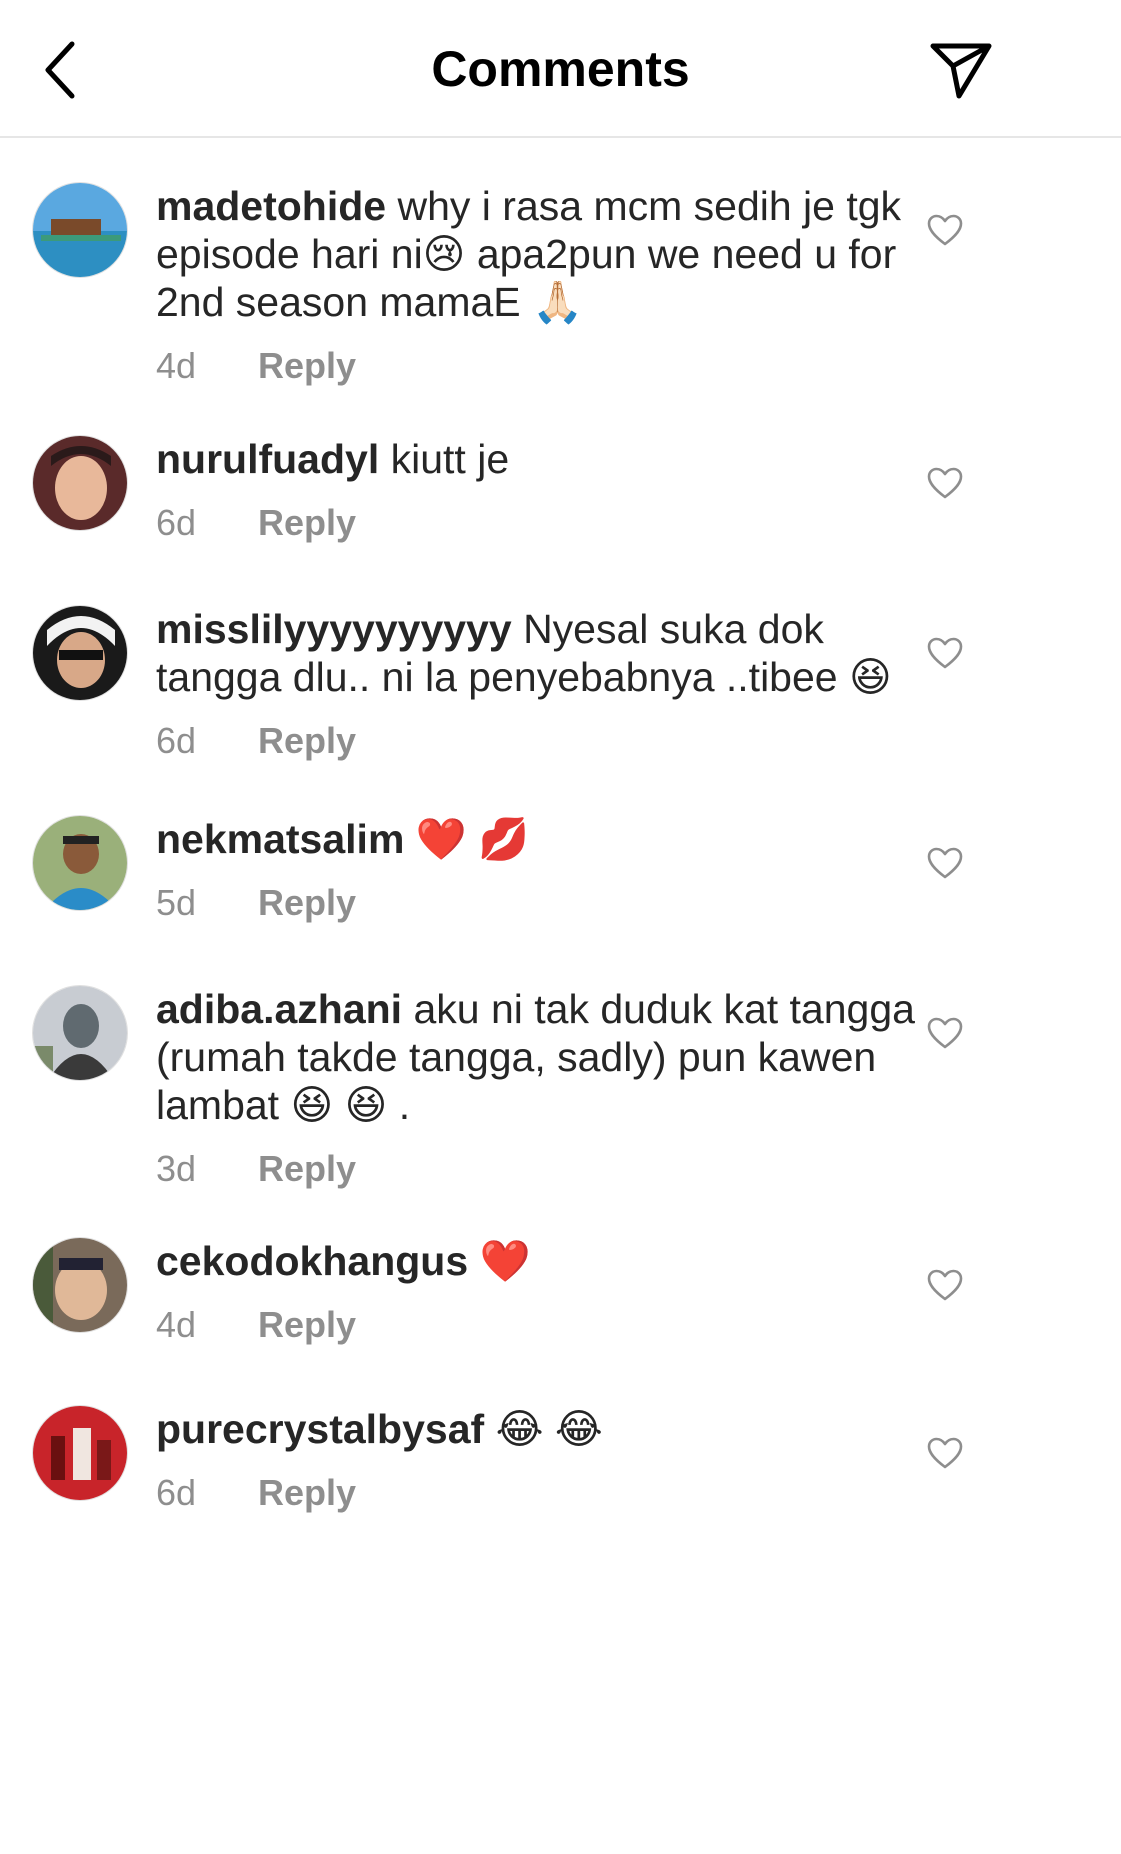 The height and width of the screenshot is (1854, 1121). I want to click on comment-text: ❤️ 💋, so click(472, 839).